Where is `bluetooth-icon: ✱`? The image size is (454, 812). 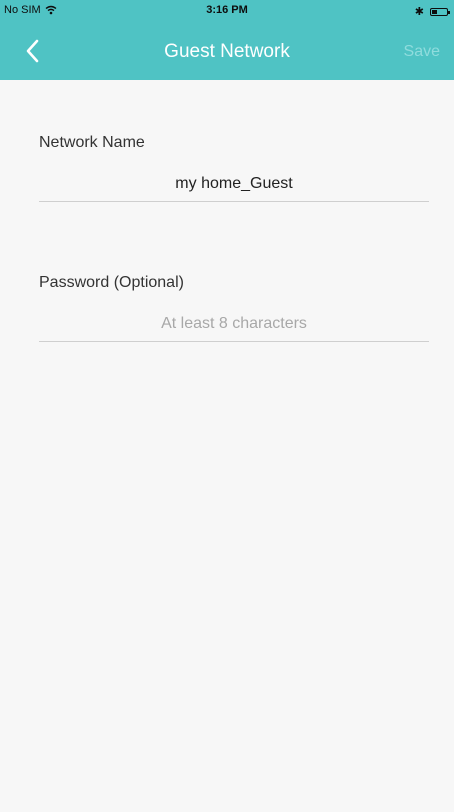
bluetooth-icon: ✱ is located at coordinates (419, 12).